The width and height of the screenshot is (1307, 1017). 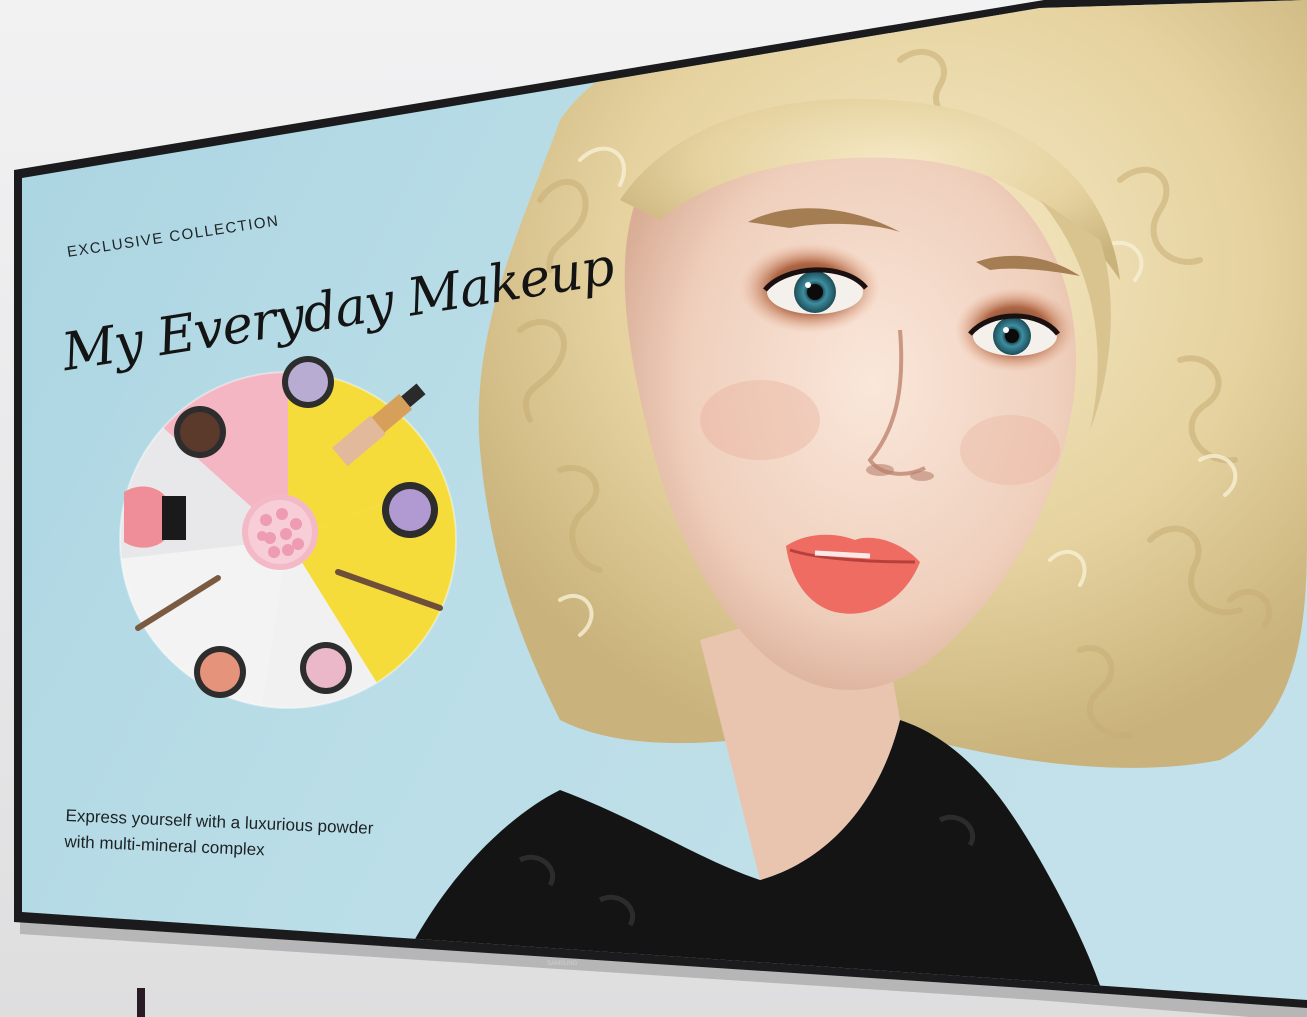 What do you see at coordinates (141, 1002) in the screenshot?
I see `stand-post` at bounding box center [141, 1002].